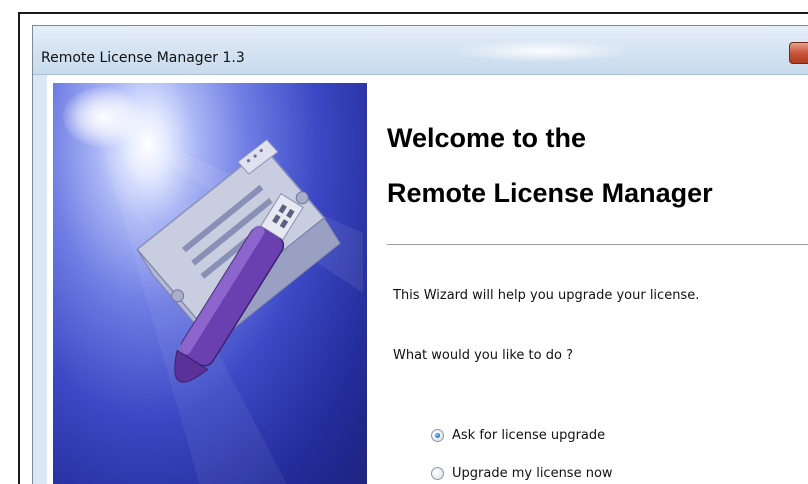 The image size is (808, 484). I want to click on option-upgrade-now-label: Upgrade my license now, so click(532, 473).